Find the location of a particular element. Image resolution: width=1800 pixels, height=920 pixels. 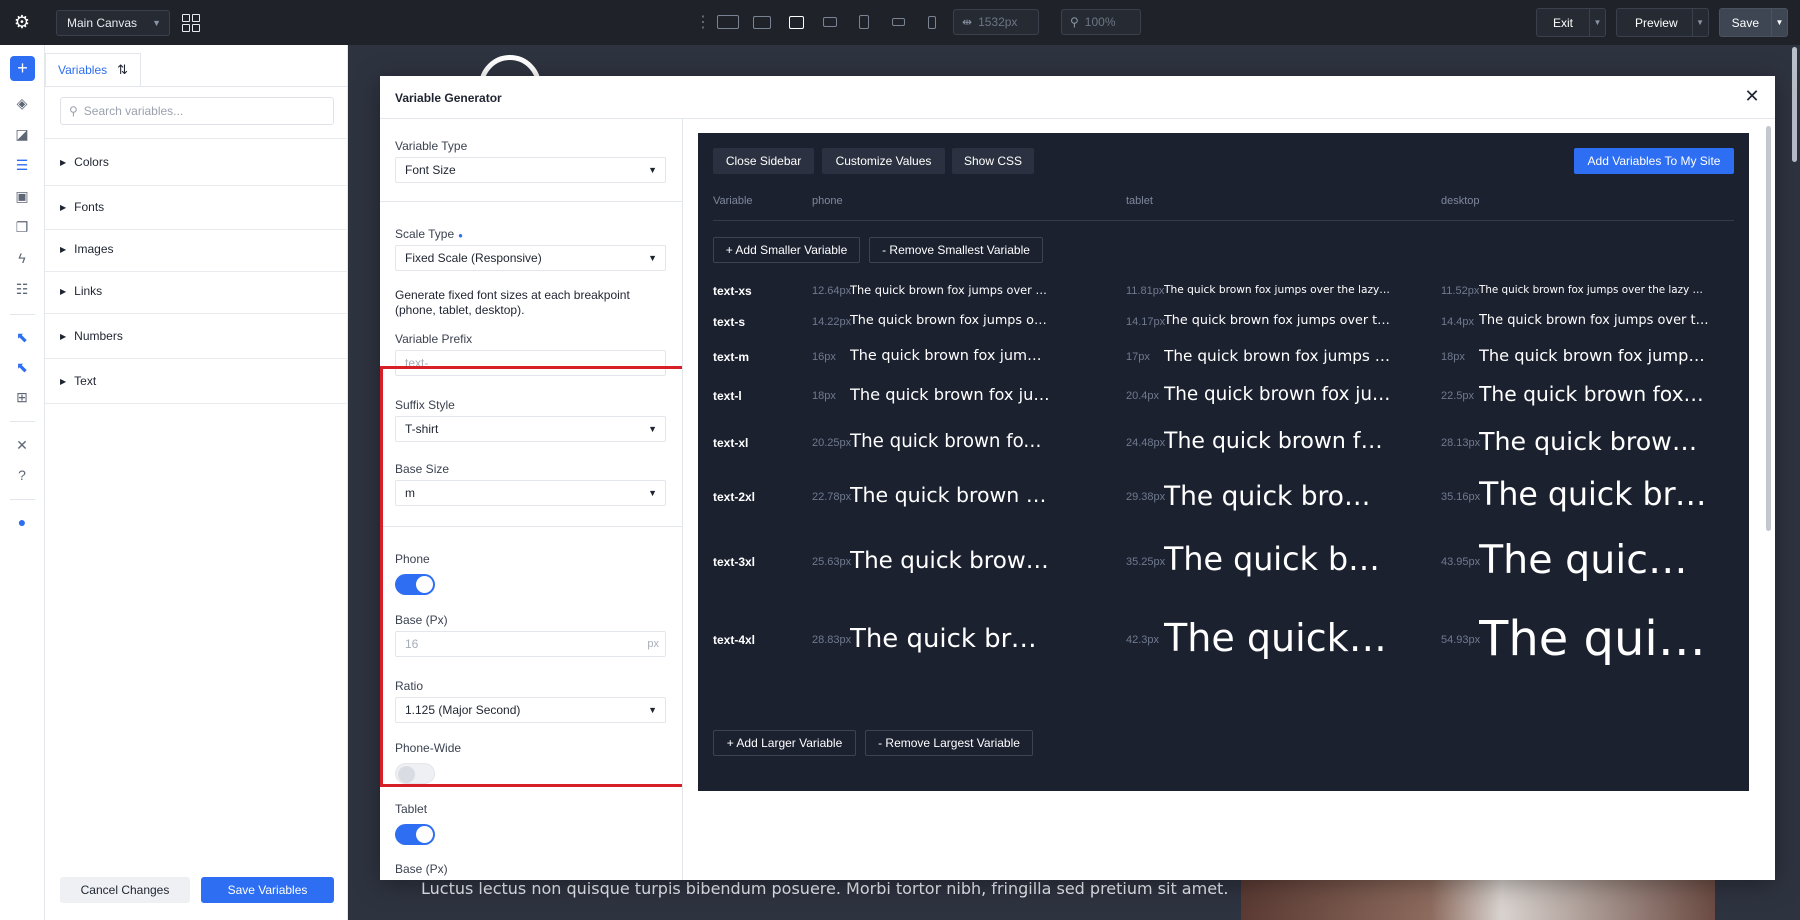

tablet-icon is located at coordinates (864, 22).